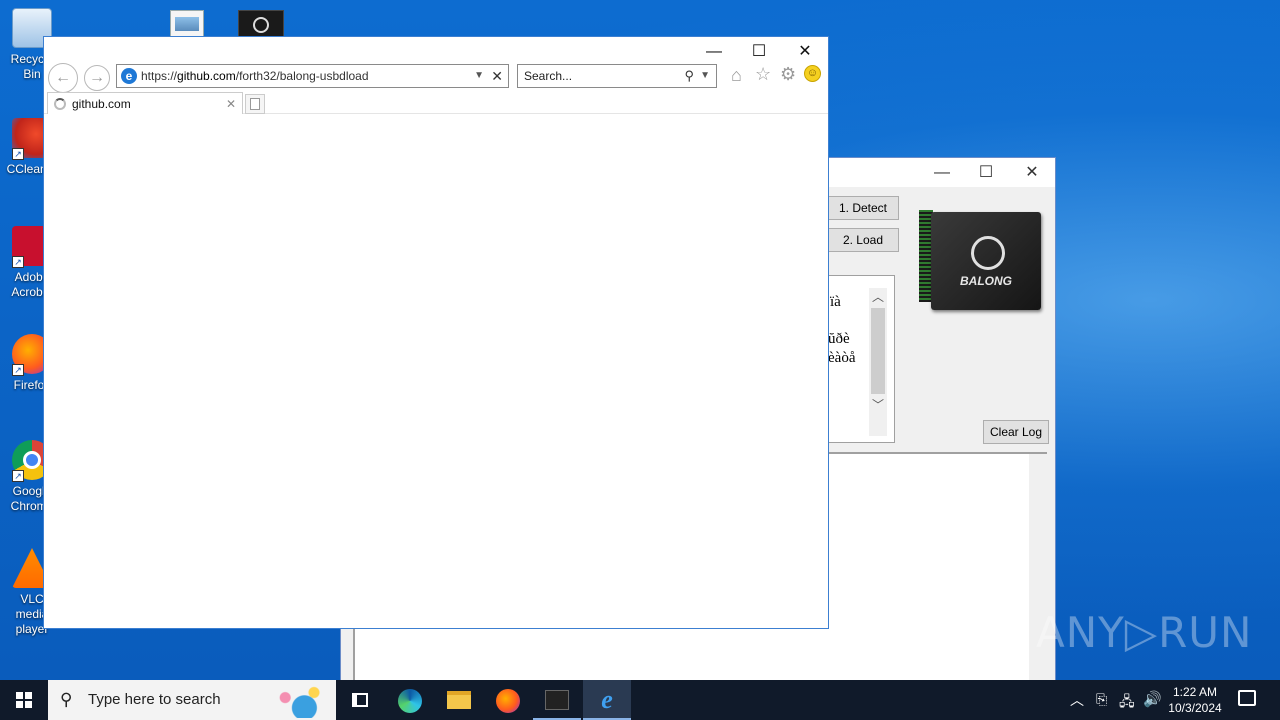 The image size is (1280, 720). I want to click on show-hidden-icons-icon: ︿, so click(1077, 700).